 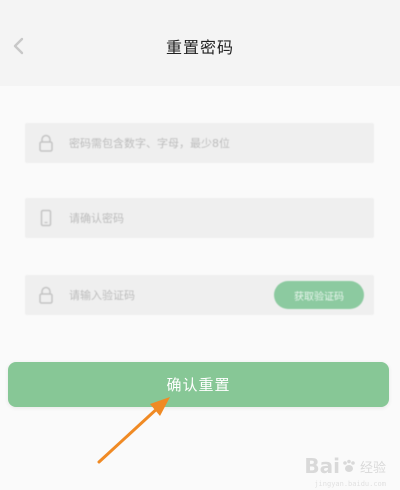 What do you see at coordinates (322, 466) in the screenshot?
I see `watermark-logo: Bai` at bounding box center [322, 466].